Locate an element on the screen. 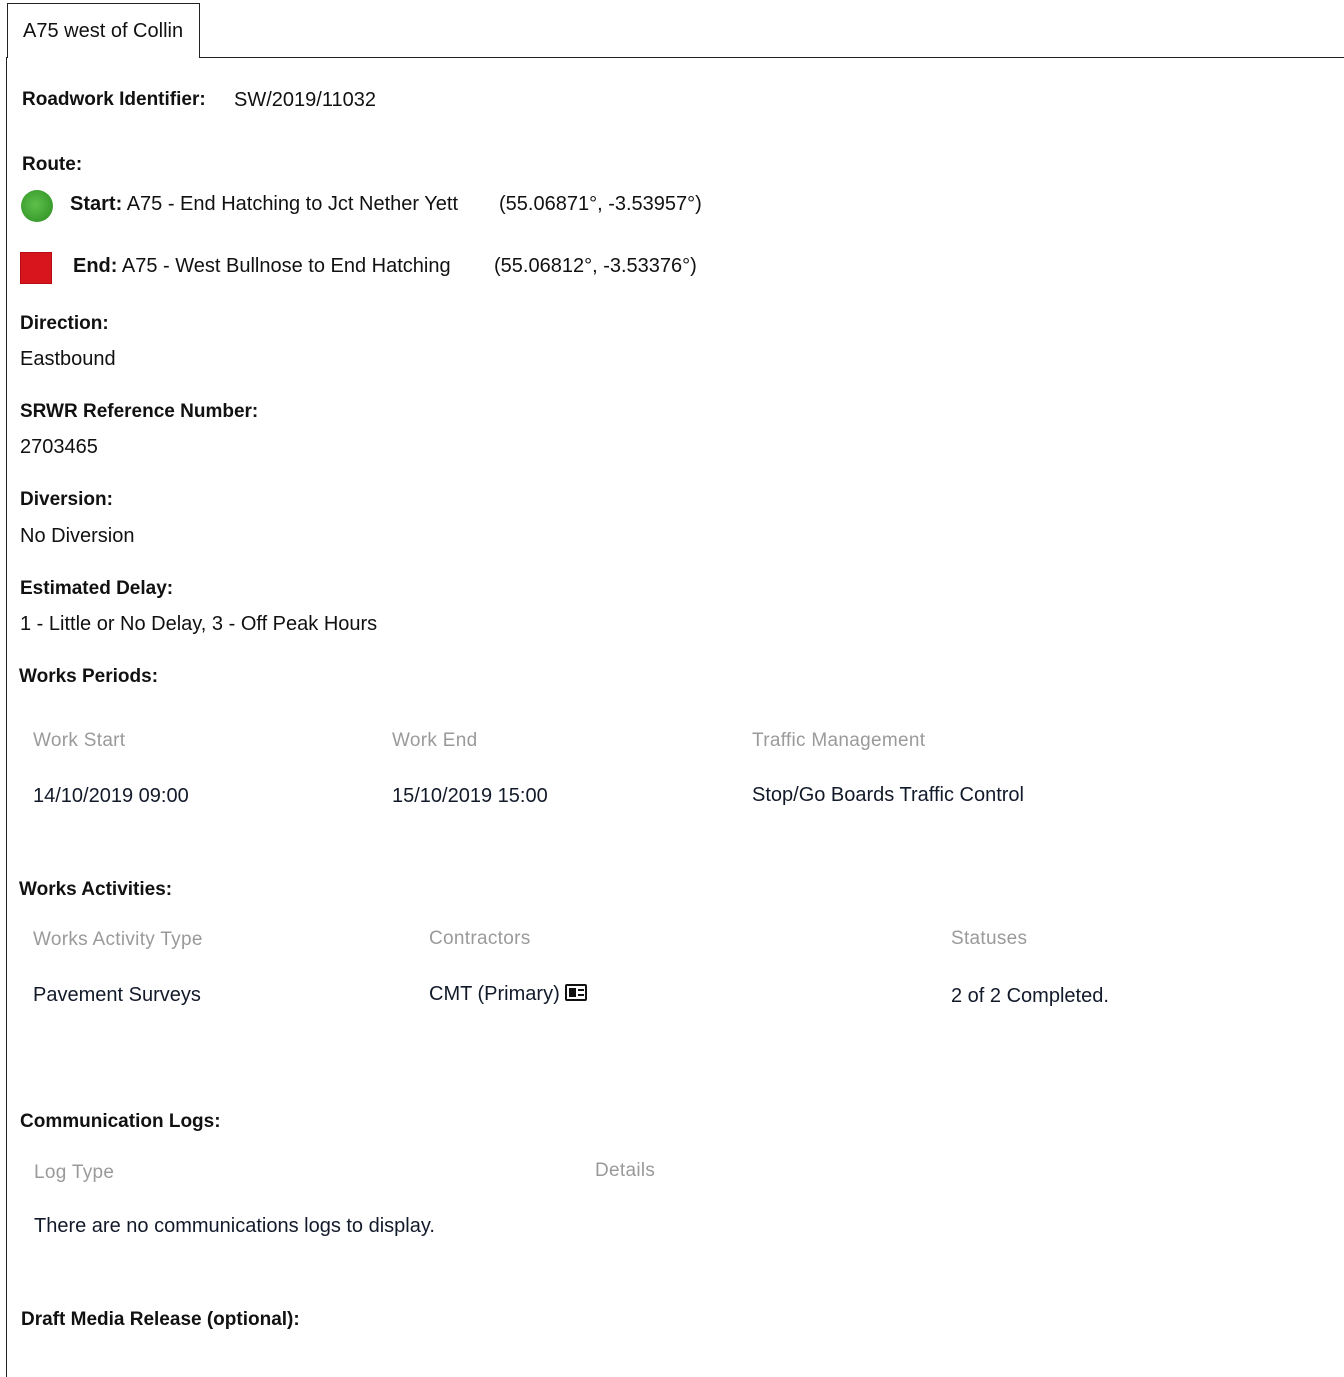  green-circle-marker-icon is located at coordinates (37, 206).